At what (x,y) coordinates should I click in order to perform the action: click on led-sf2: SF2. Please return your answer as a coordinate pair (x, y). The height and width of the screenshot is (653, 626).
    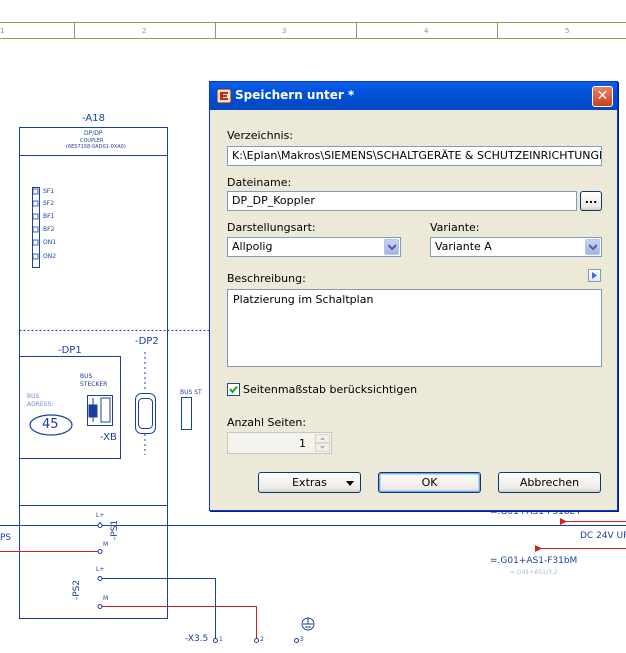
    Looking at the image, I should click on (49, 203).